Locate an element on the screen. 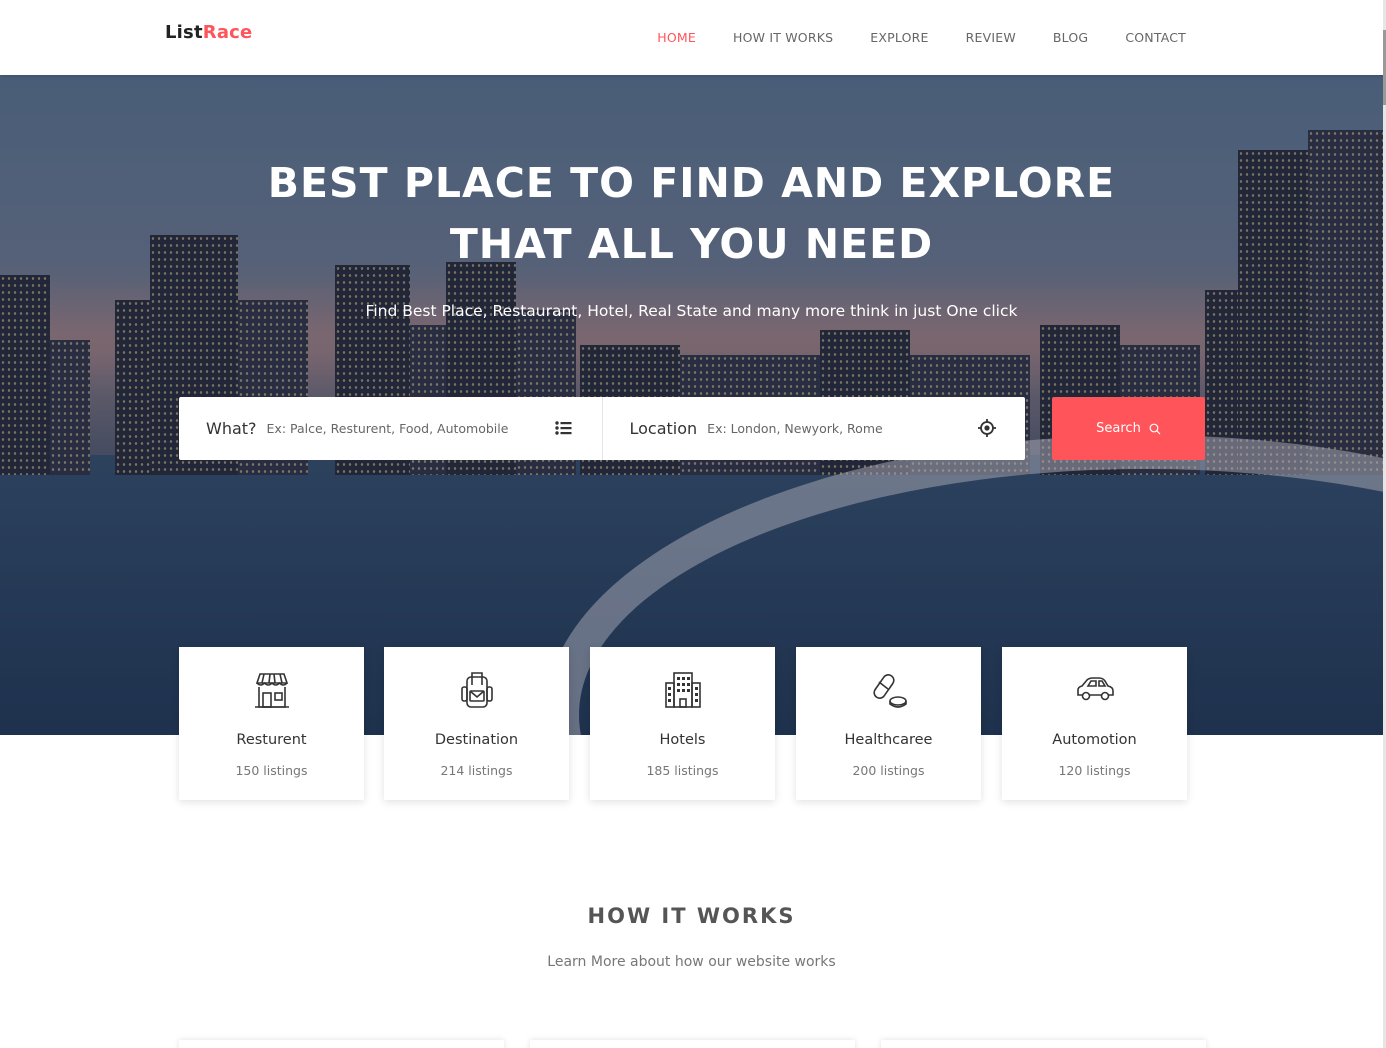 The height and width of the screenshot is (1048, 1386). locate-target-icon is located at coordinates (987, 428).